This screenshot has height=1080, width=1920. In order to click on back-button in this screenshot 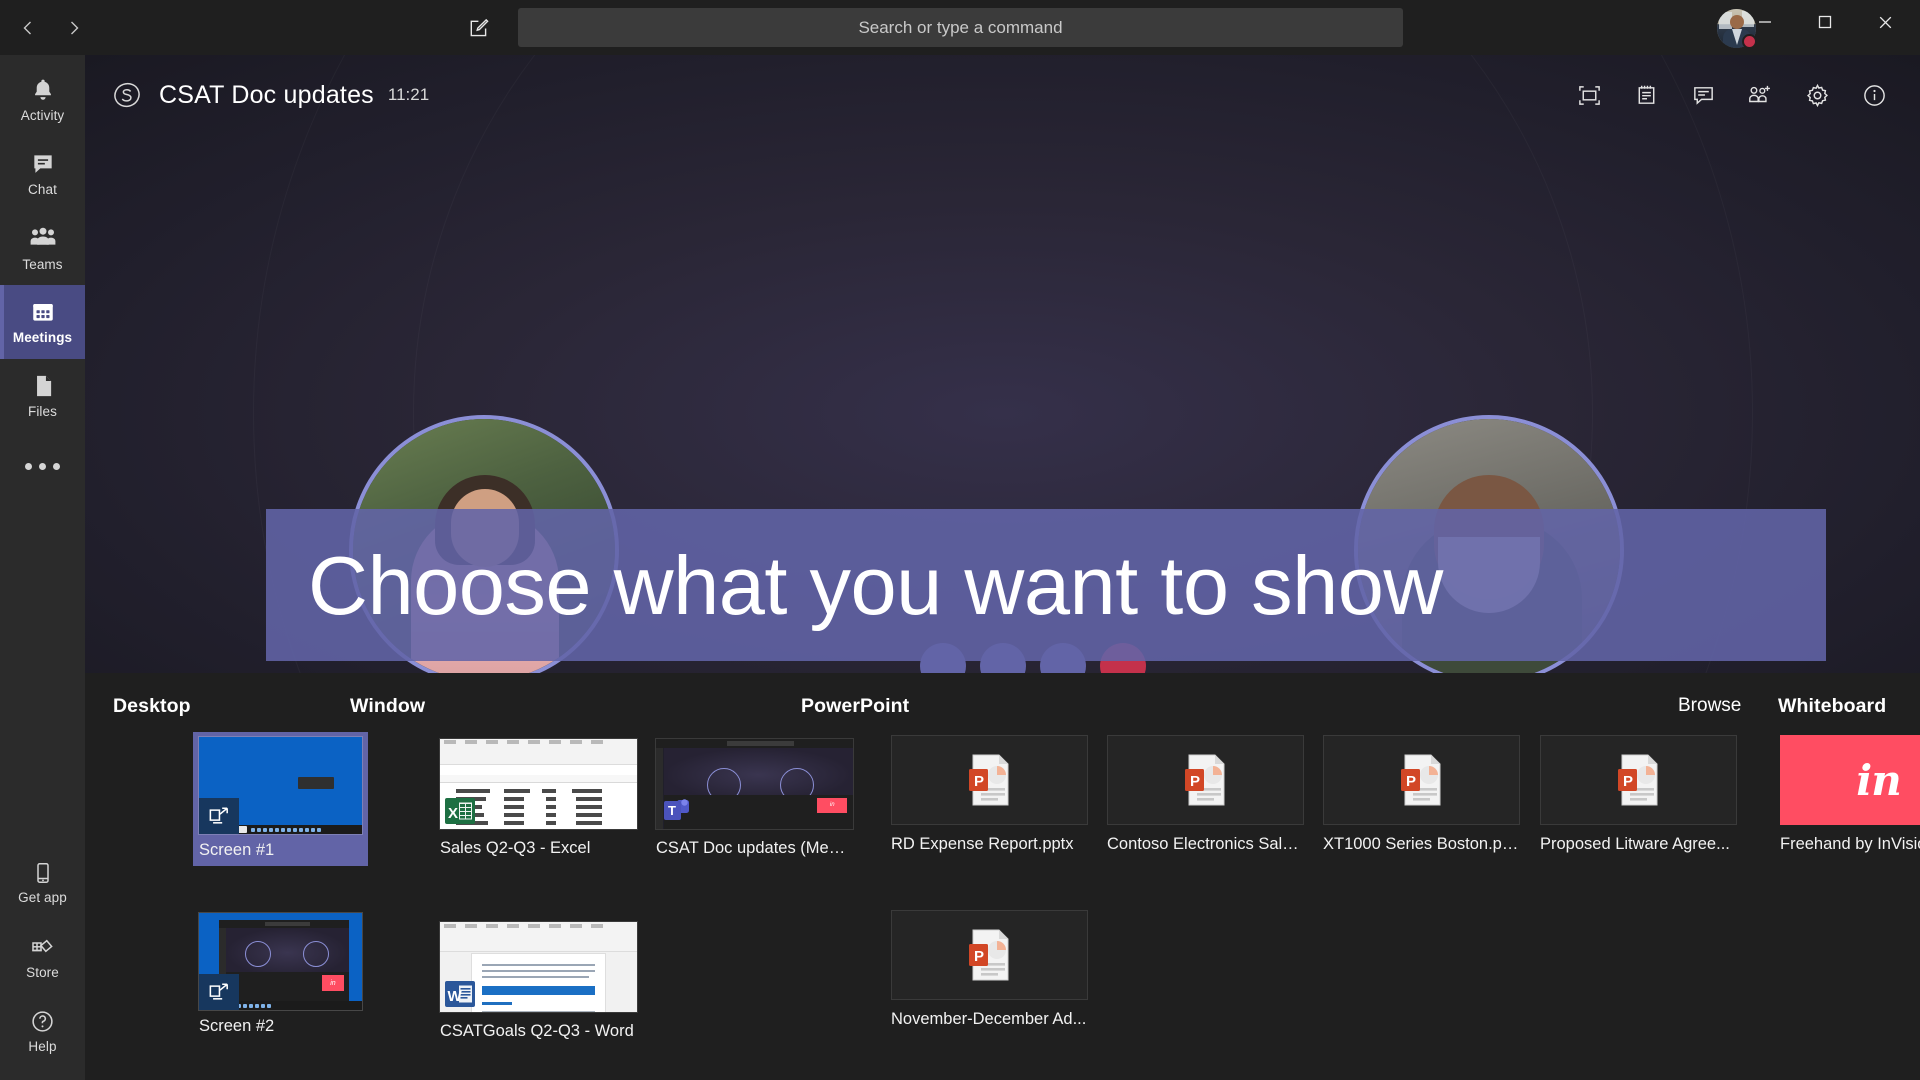, I will do `click(28, 28)`.